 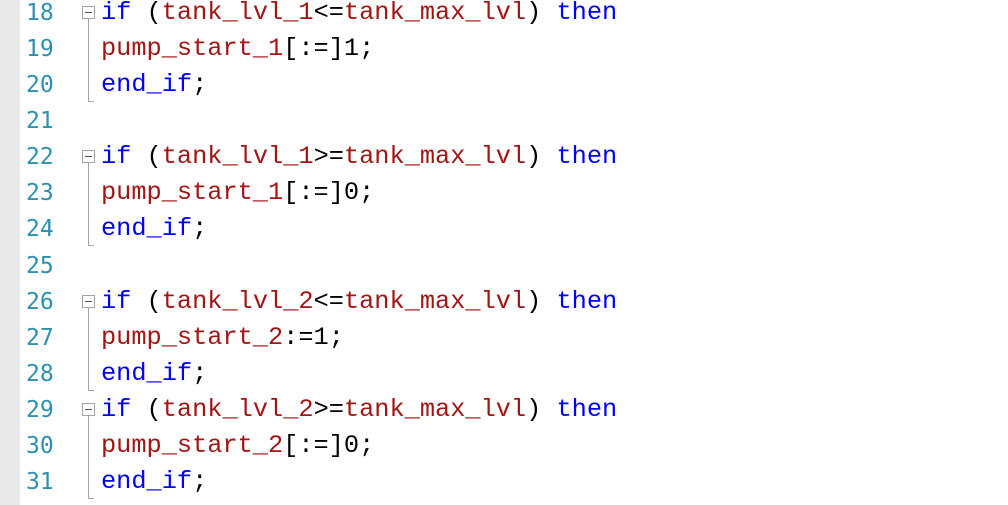 I want to click on code-line: 19 pump_start_1[:=]1;, so click(x=514, y=53).